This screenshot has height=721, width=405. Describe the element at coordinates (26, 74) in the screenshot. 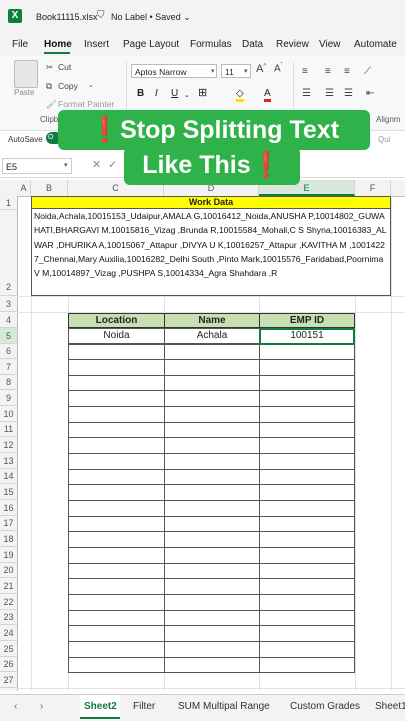

I see `paste-icon` at that location.